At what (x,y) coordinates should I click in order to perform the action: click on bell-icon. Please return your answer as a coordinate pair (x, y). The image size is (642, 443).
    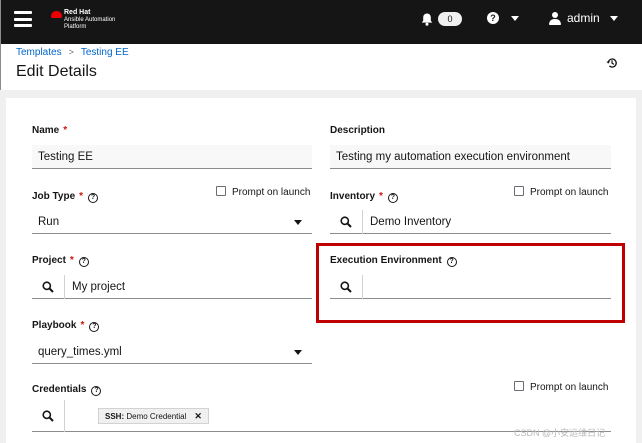
    Looking at the image, I should click on (427, 19).